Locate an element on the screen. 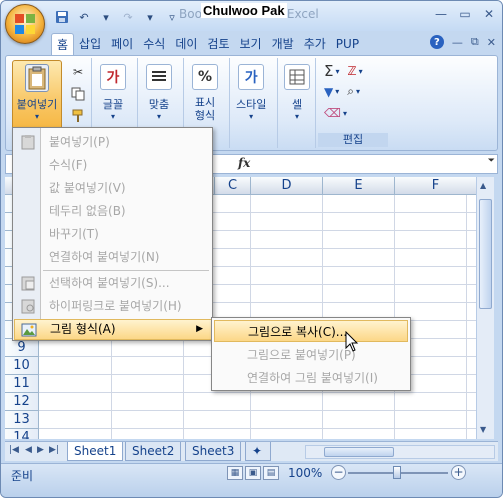 Image resolution: width=503 pixels, height=498 pixels. horizontal-scroll-thumb is located at coordinates (359, 452).